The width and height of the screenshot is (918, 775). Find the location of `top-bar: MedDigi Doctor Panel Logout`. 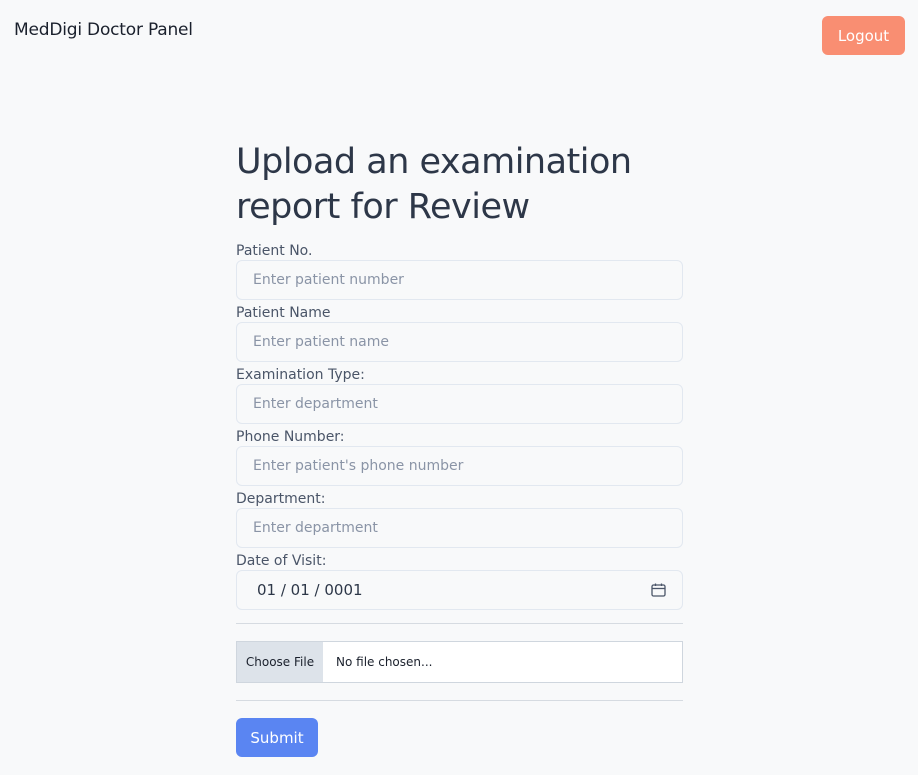

top-bar: MedDigi Doctor Panel Logout is located at coordinates (459, 35).